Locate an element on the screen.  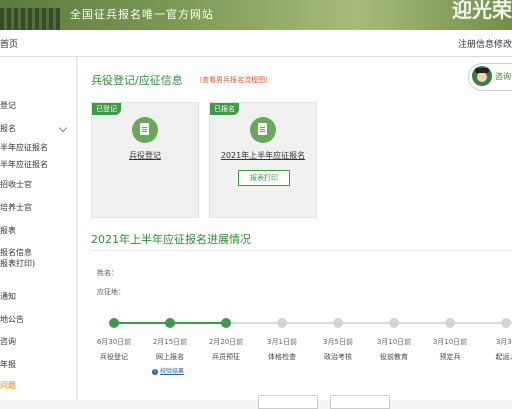
site-header: 全国征兵报名唯一官方网站 迎光荣 is located at coordinates (256, 15).